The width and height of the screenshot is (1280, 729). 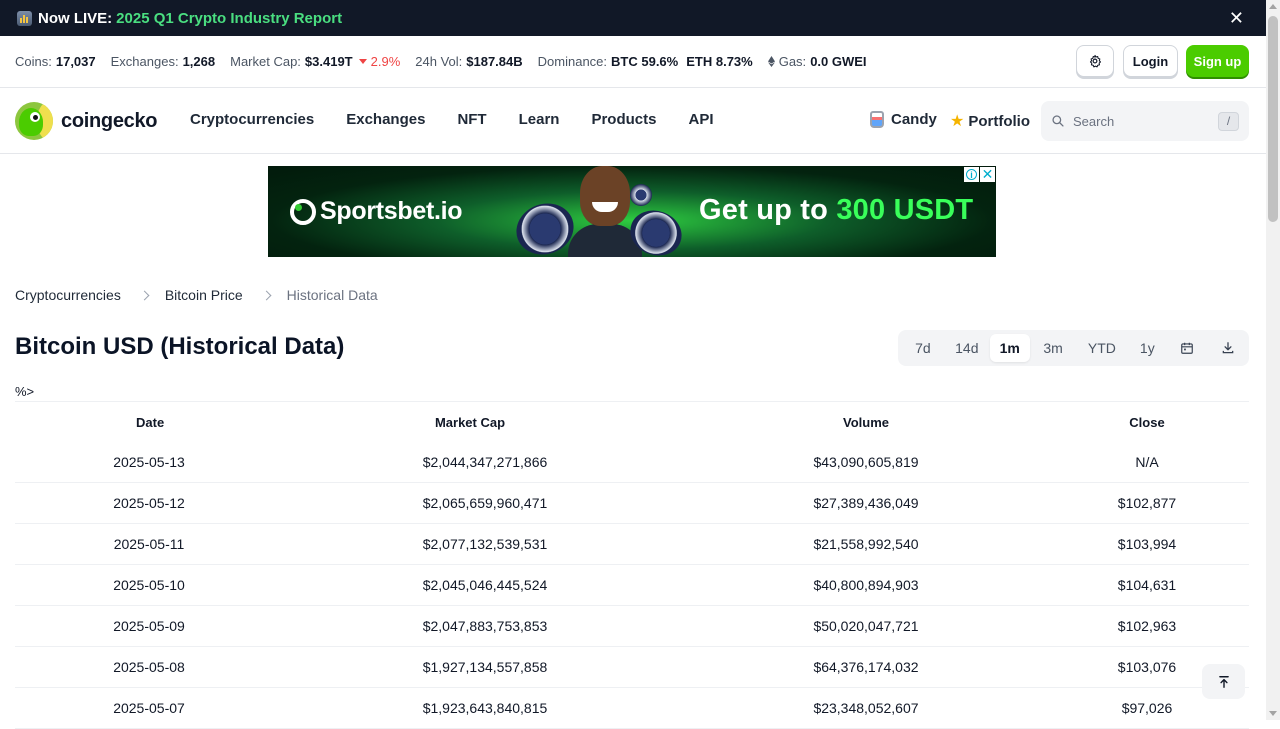 What do you see at coordinates (605, 211) in the screenshot?
I see `ad-person-image` at bounding box center [605, 211].